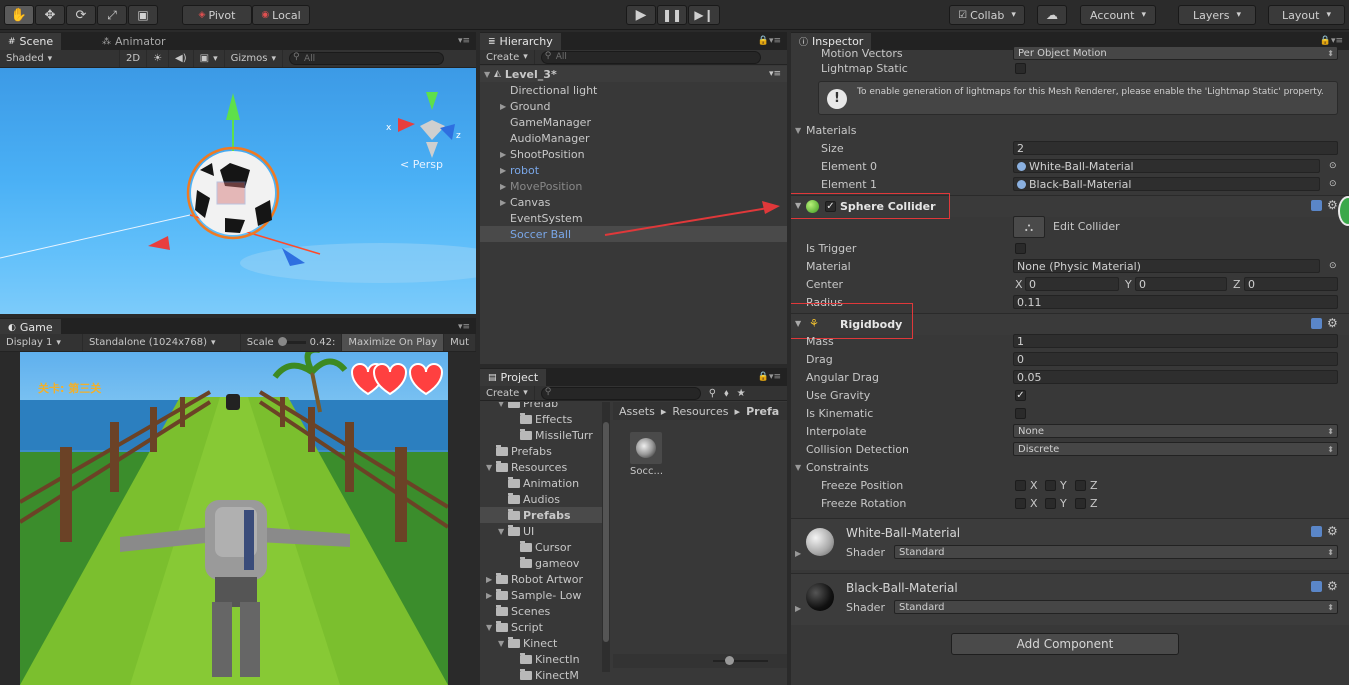 Image resolution: width=1349 pixels, height=685 pixels. I want to click on rect-tool-button: ▣, so click(143, 15).